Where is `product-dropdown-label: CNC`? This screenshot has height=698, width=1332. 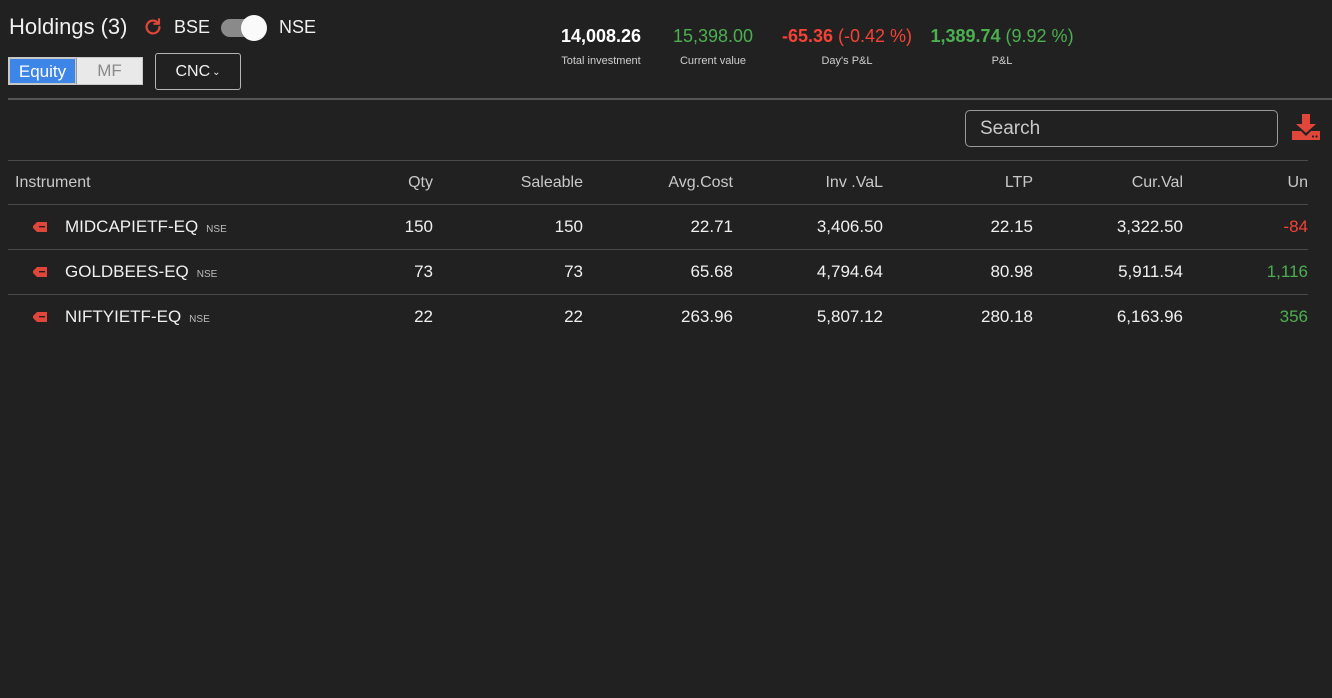
product-dropdown-label: CNC is located at coordinates (193, 71).